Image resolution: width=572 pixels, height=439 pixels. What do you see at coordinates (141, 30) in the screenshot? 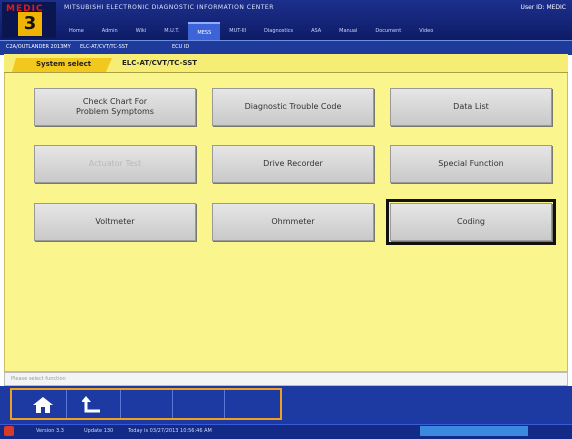
I see `menu-item-wiki: Wiki` at bounding box center [141, 30].